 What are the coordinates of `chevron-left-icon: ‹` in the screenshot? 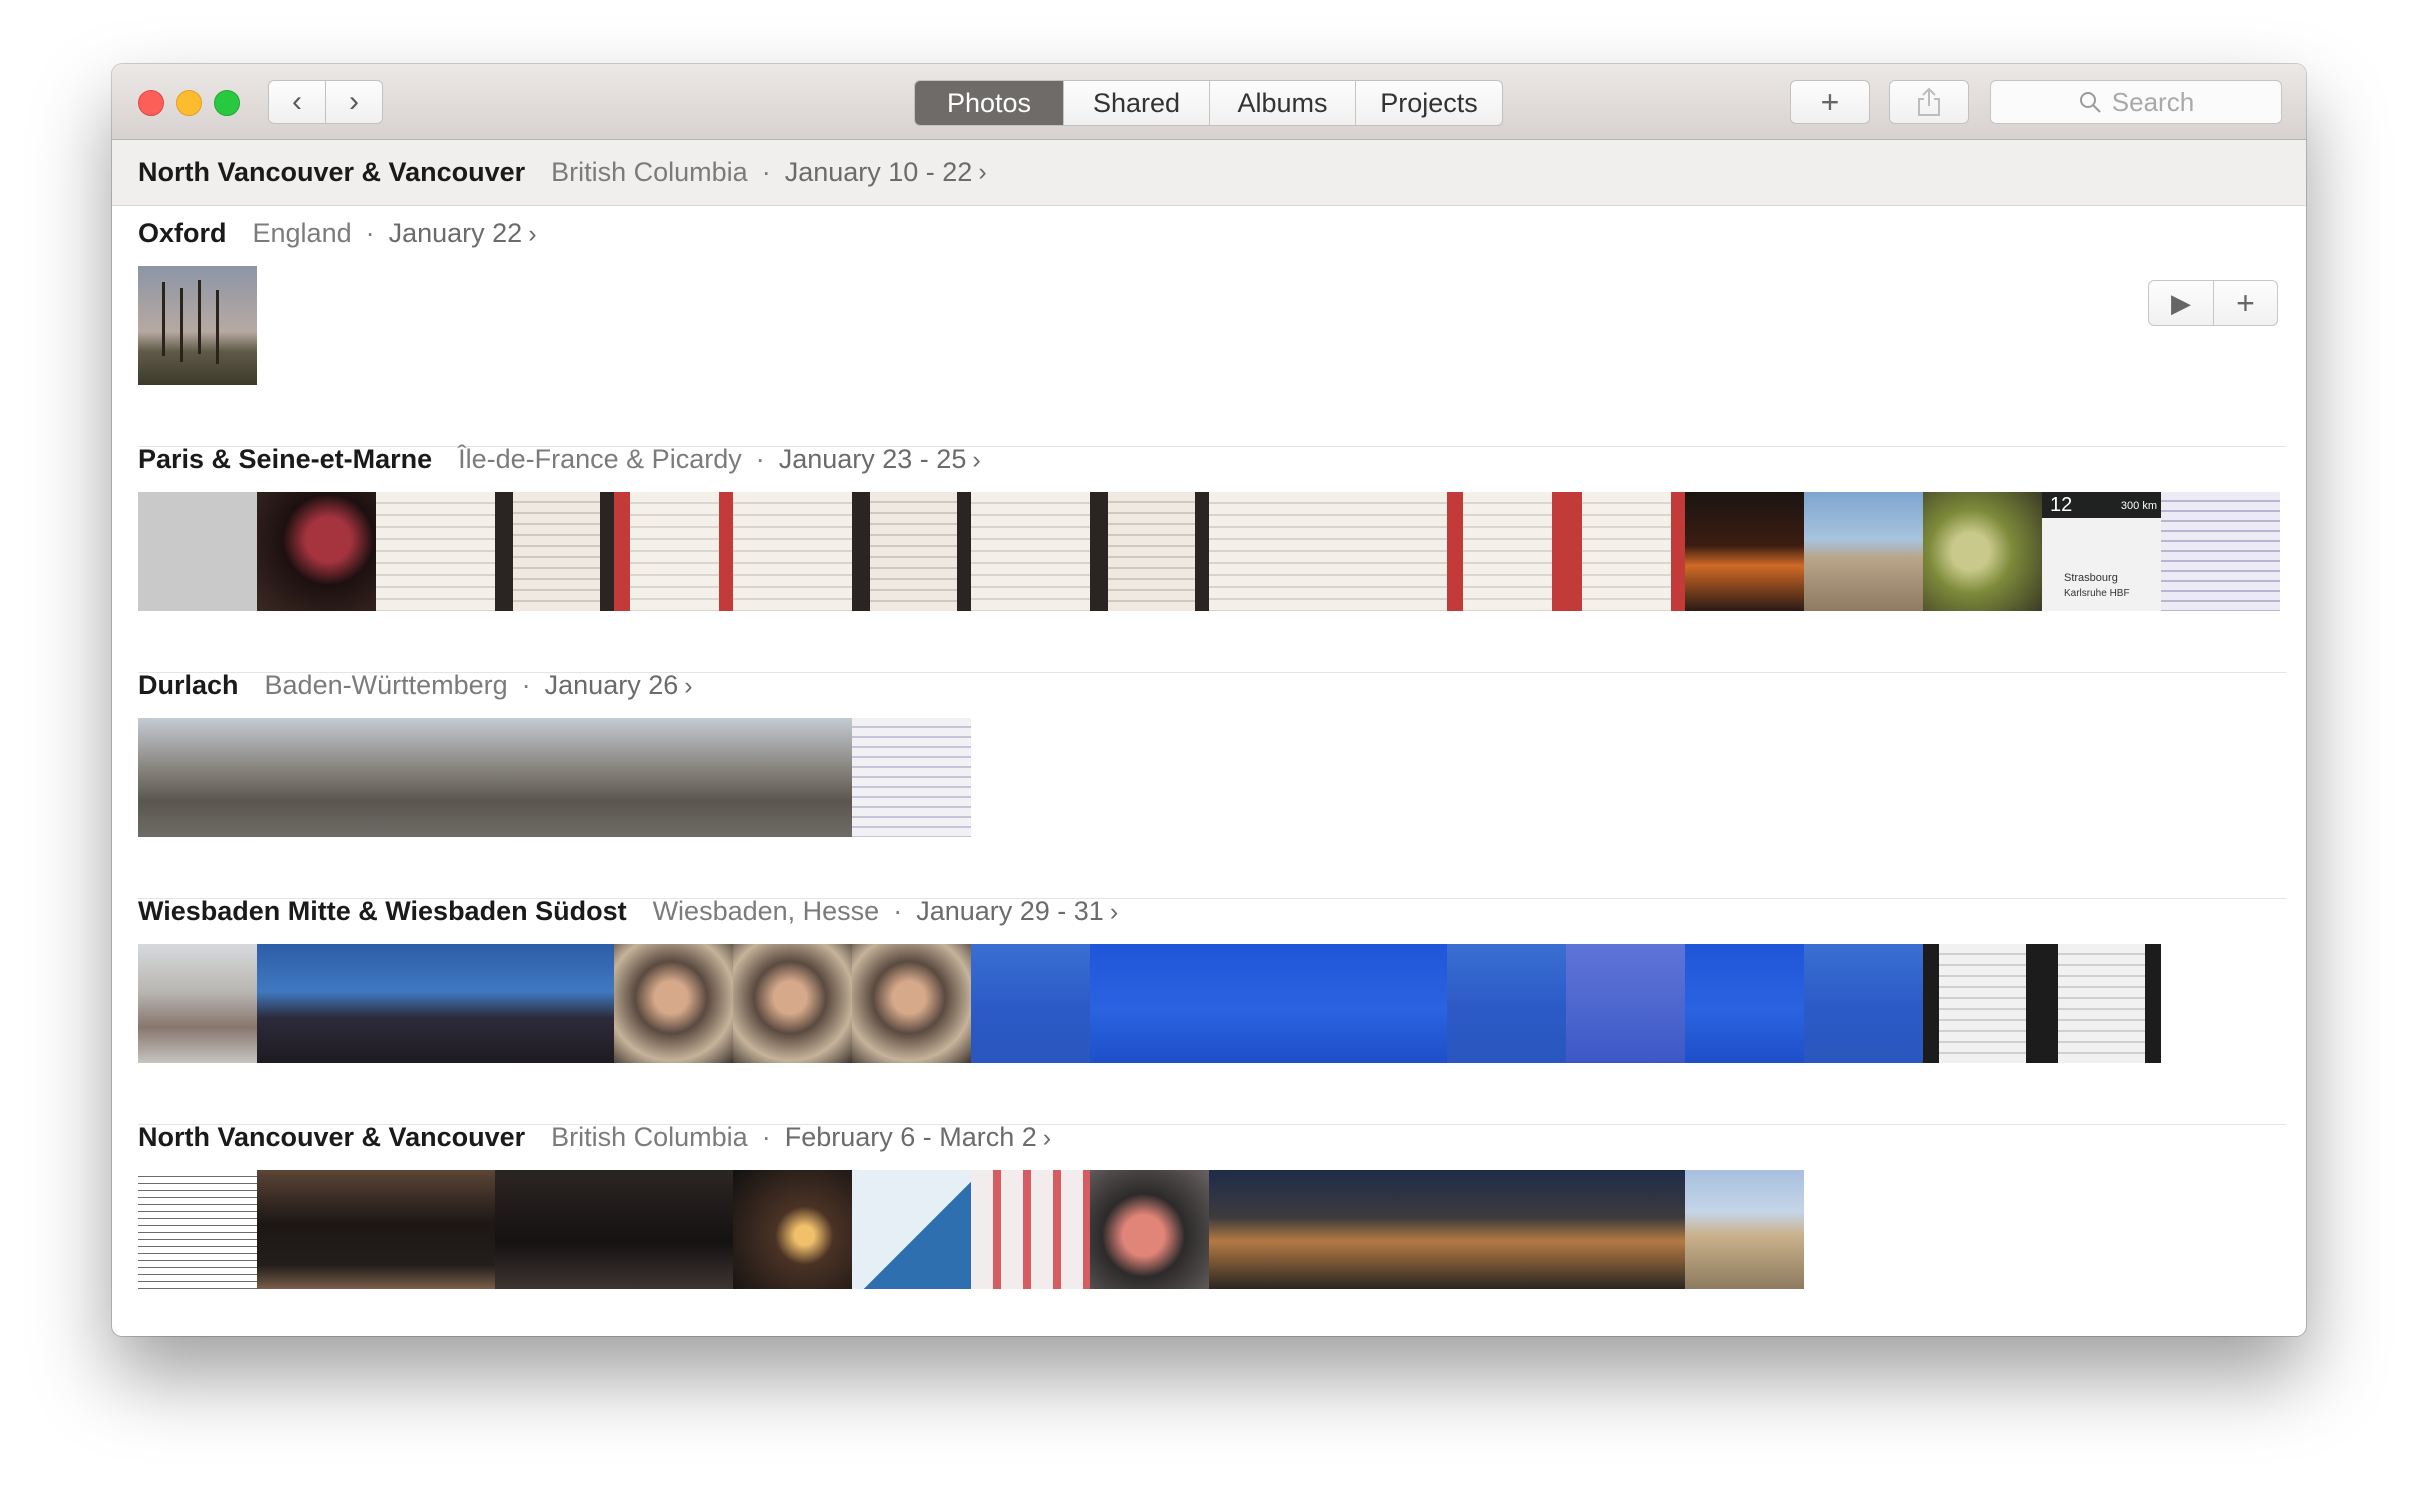 It's located at (297, 101).